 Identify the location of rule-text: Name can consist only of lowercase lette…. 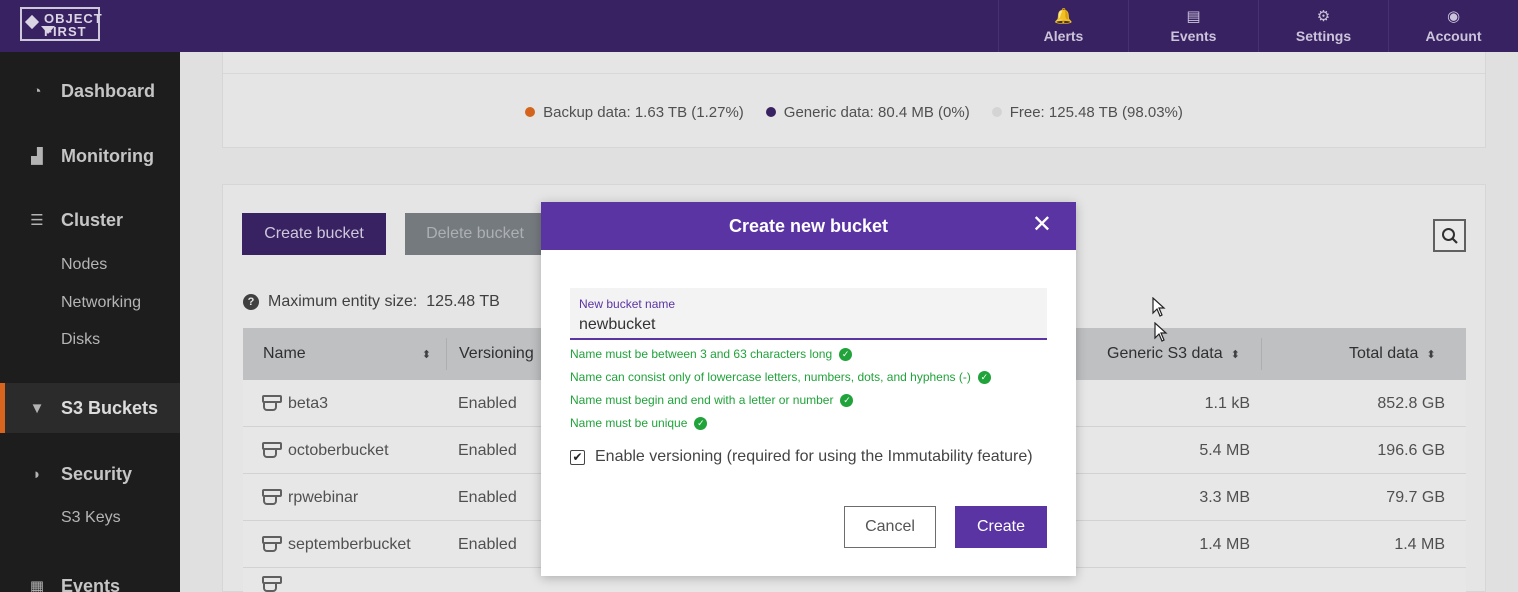
(770, 377).